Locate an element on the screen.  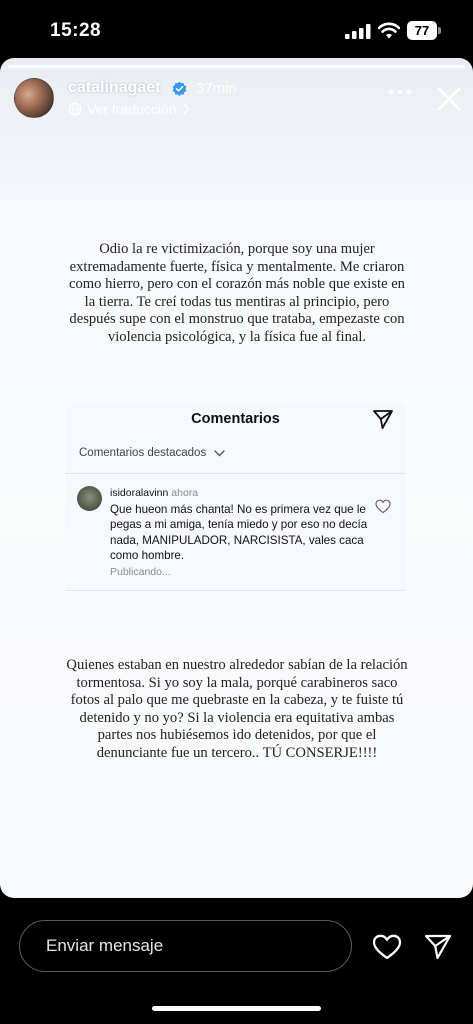
see-translation-link: Ver traducción is located at coordinates (129, 109).